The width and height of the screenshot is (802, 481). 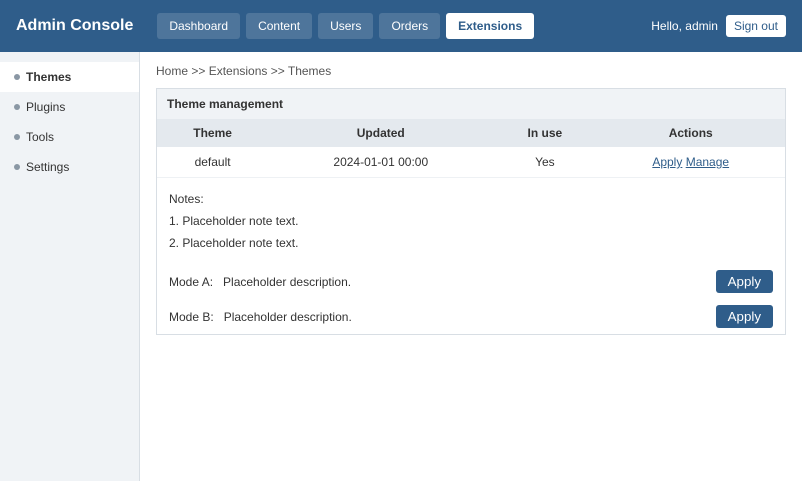 What do you see at coordinates (545, 162) in the screenshot?
I see `theme-in-use: Yes` at bounding box center [545, 162].